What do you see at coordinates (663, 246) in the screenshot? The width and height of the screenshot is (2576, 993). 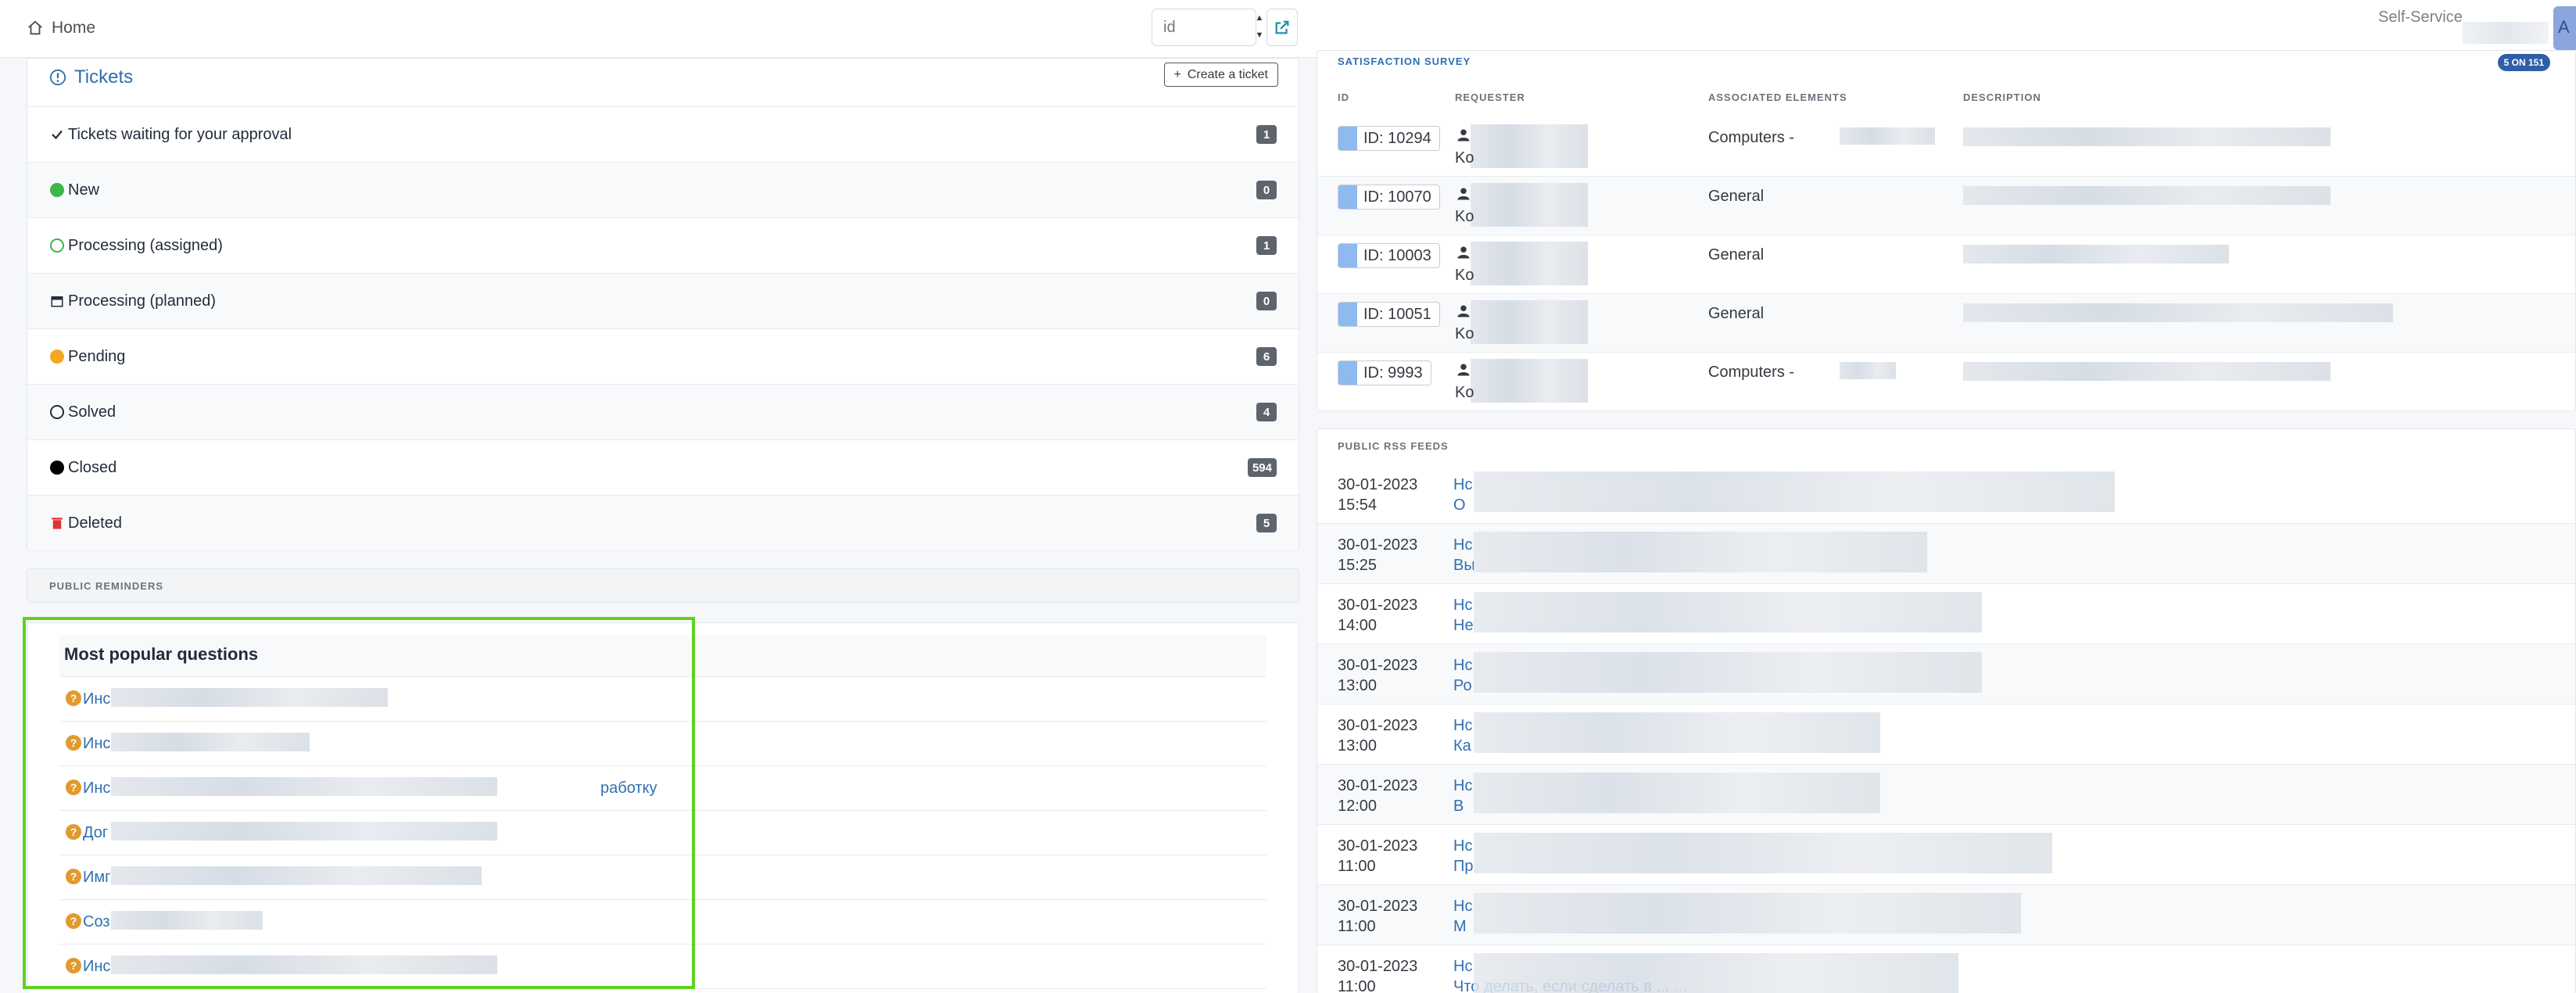 I see `ticket-status-row: Processing (assigned) 1` at bounding box center [663, 246].